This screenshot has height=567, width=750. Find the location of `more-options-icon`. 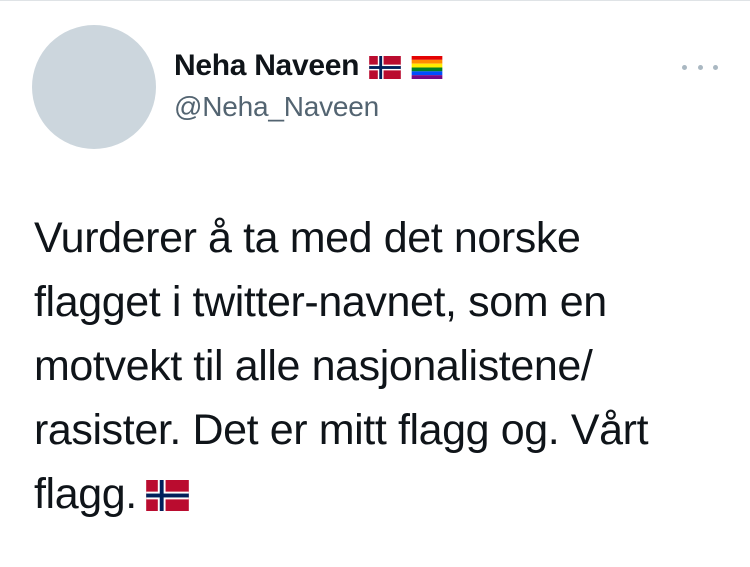

more-options-icon is located at coordinates (700, 67).